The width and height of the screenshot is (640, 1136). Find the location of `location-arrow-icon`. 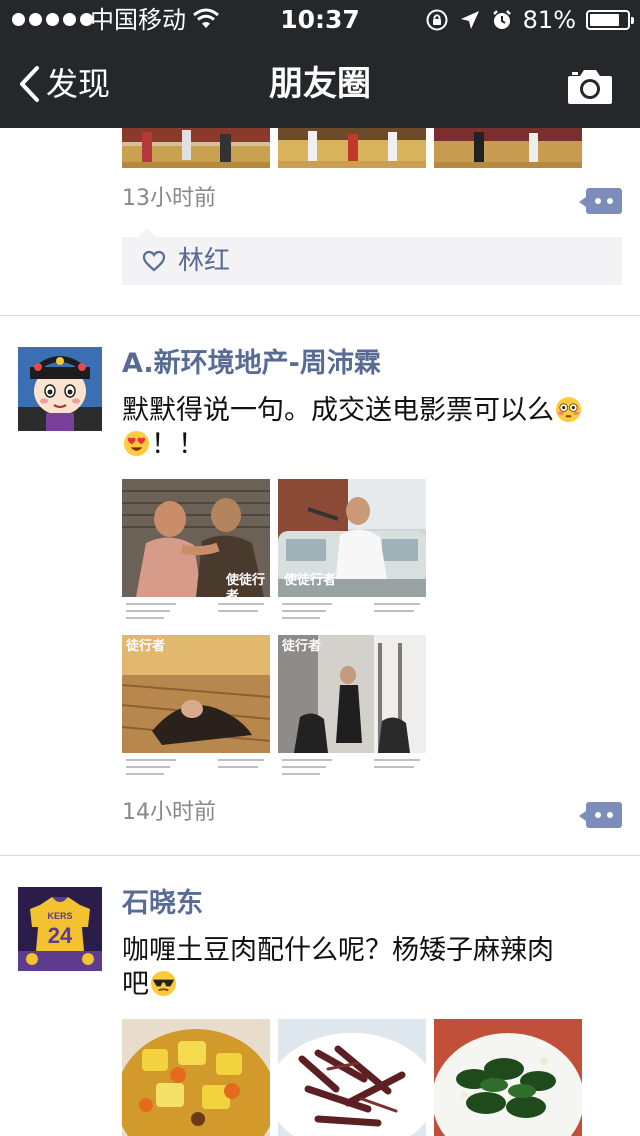

location-arrow-icon is located at coordinates (469, 20).